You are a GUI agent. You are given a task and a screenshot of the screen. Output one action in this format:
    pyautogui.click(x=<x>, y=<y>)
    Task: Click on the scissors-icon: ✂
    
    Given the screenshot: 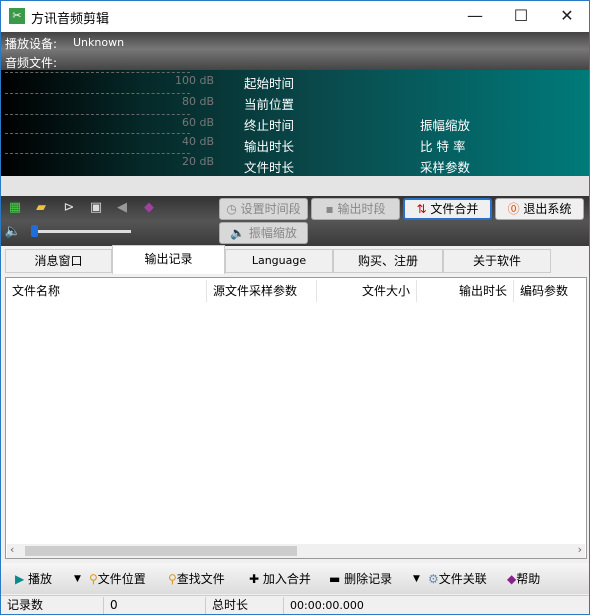 What is the action you would take?
    pyautogui.click(x=17, y=16)
    